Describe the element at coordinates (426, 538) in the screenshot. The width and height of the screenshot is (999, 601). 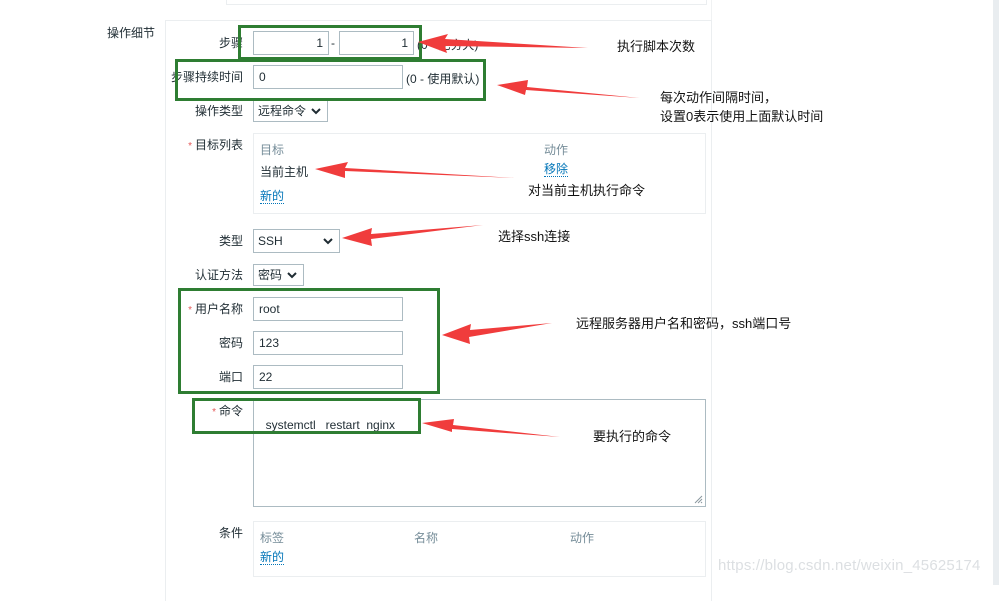
I see `column-header-name: 名称` at that location.